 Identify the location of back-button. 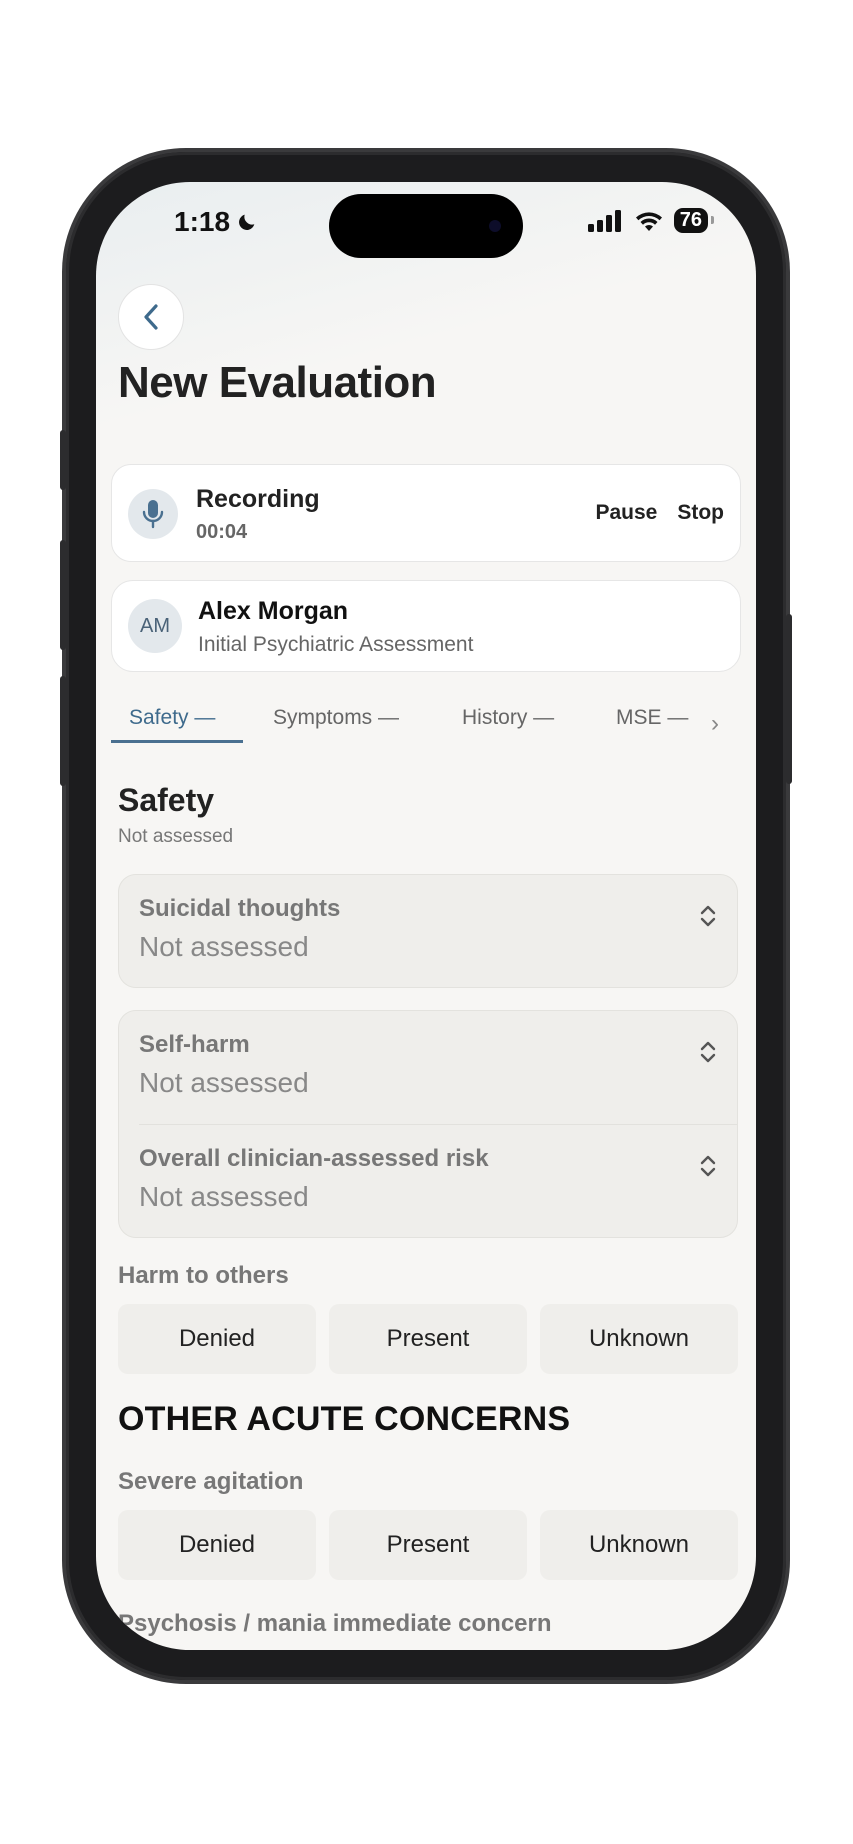
(151, 317).